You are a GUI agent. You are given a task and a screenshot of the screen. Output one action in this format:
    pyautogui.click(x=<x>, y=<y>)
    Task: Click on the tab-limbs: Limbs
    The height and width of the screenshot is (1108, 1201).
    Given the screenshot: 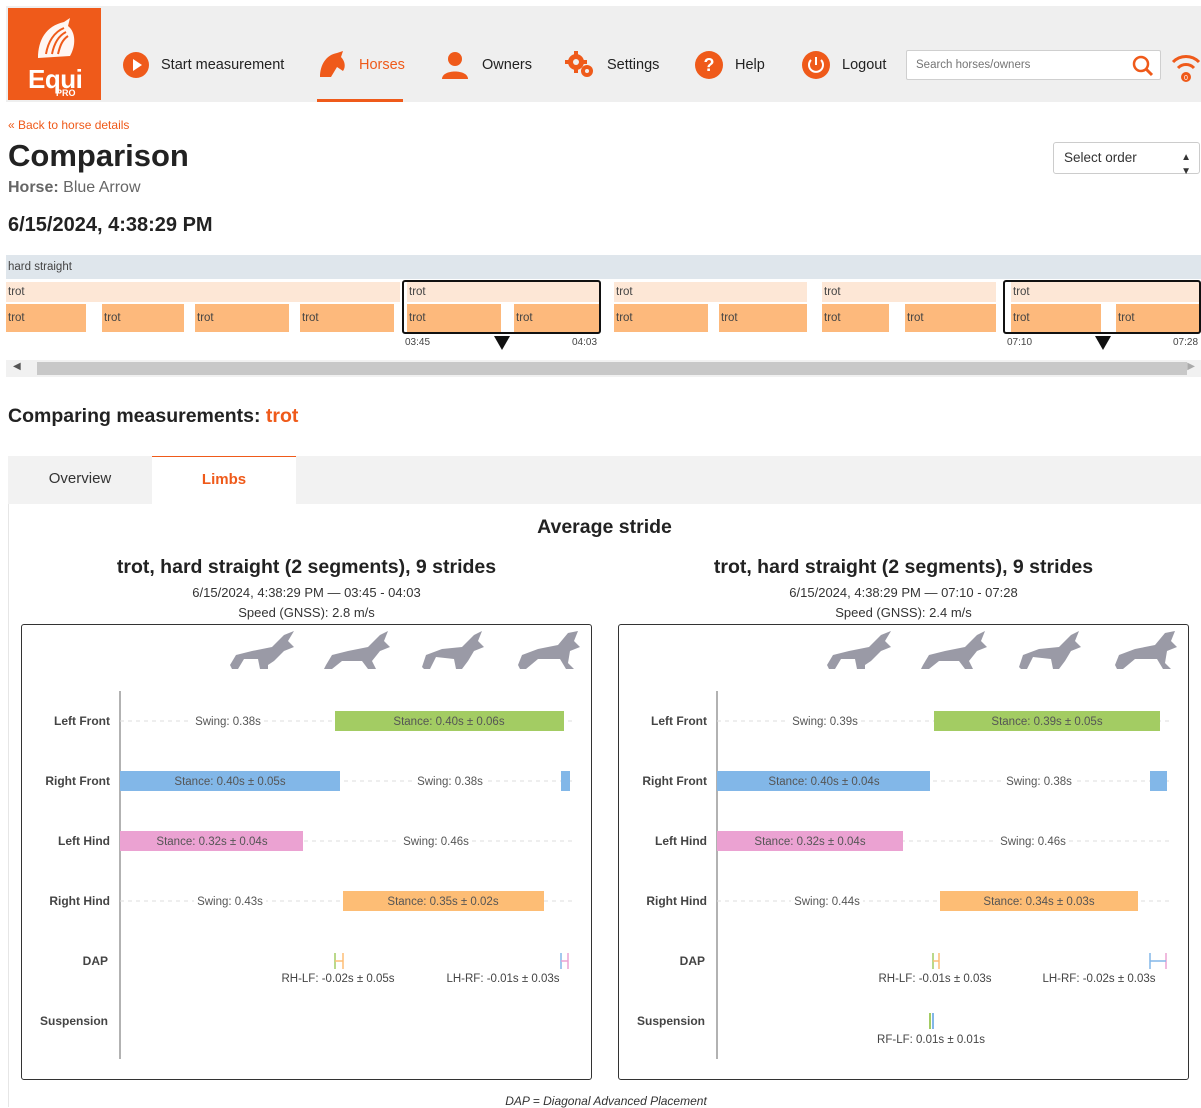 What is the action you would take?
    pyautogui.click(x=224, y=480)
    